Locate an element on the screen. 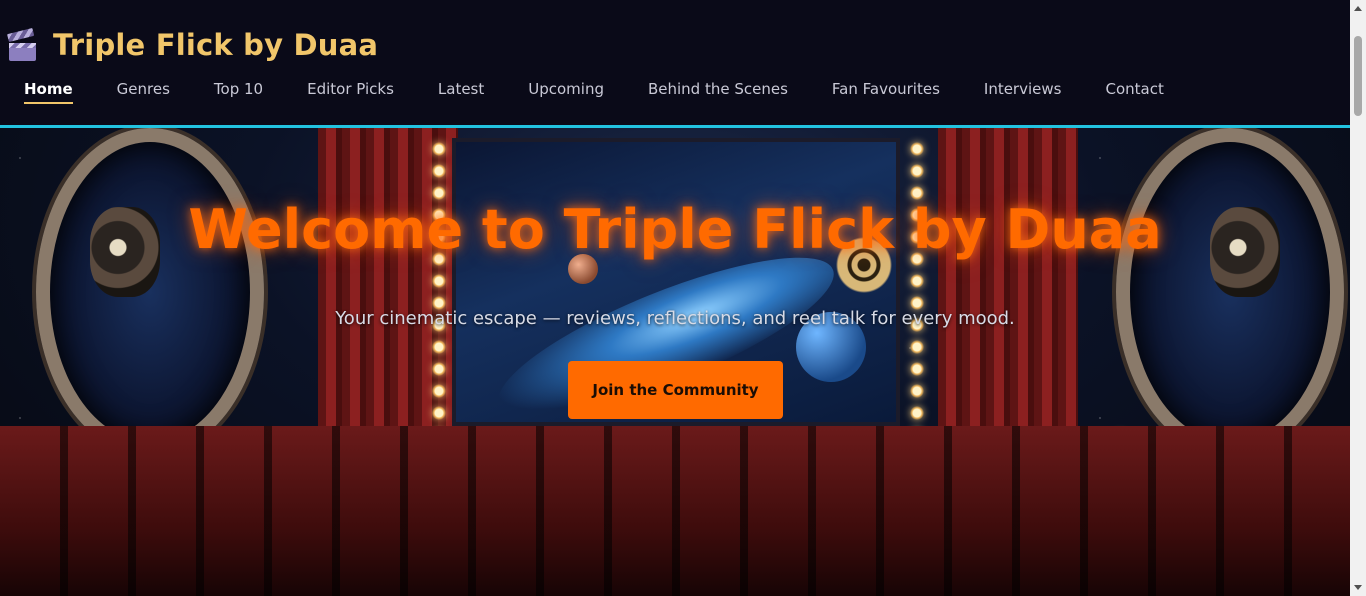 This screenshot has width=1366, height=596. page-scrollbar is located at coordinates (1358, 298).